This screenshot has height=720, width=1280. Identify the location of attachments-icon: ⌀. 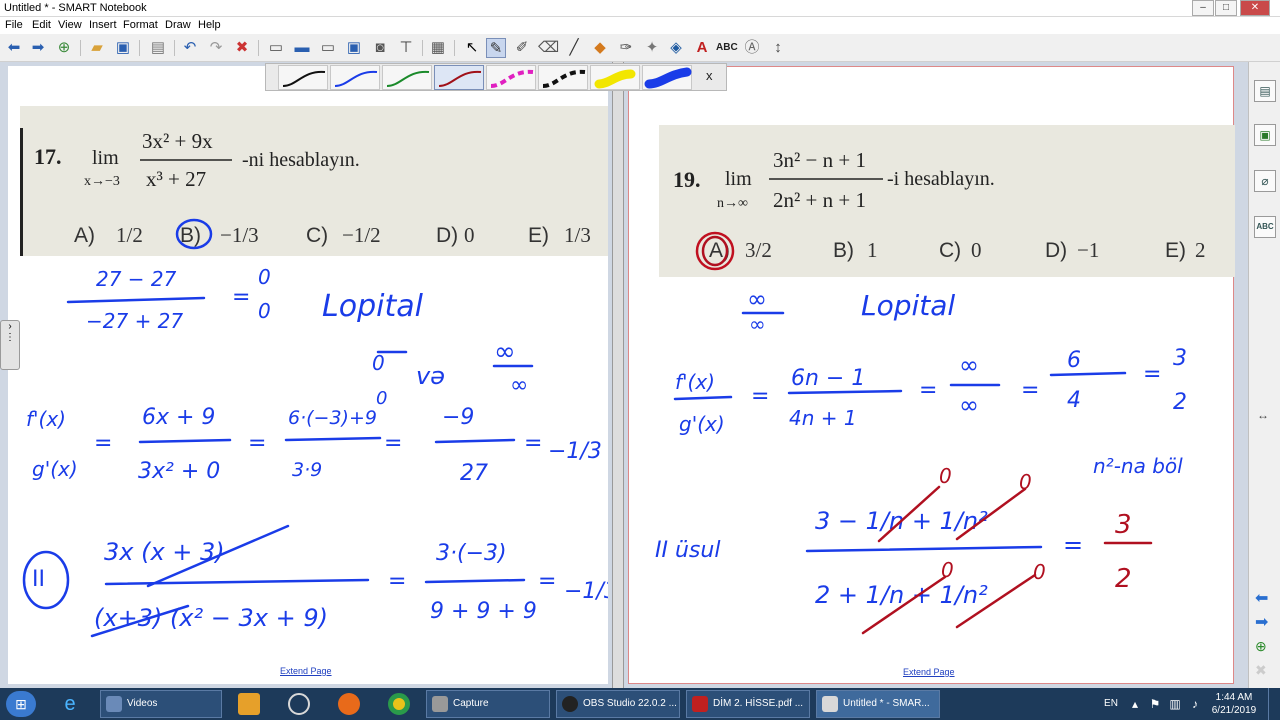
(1265, 181).